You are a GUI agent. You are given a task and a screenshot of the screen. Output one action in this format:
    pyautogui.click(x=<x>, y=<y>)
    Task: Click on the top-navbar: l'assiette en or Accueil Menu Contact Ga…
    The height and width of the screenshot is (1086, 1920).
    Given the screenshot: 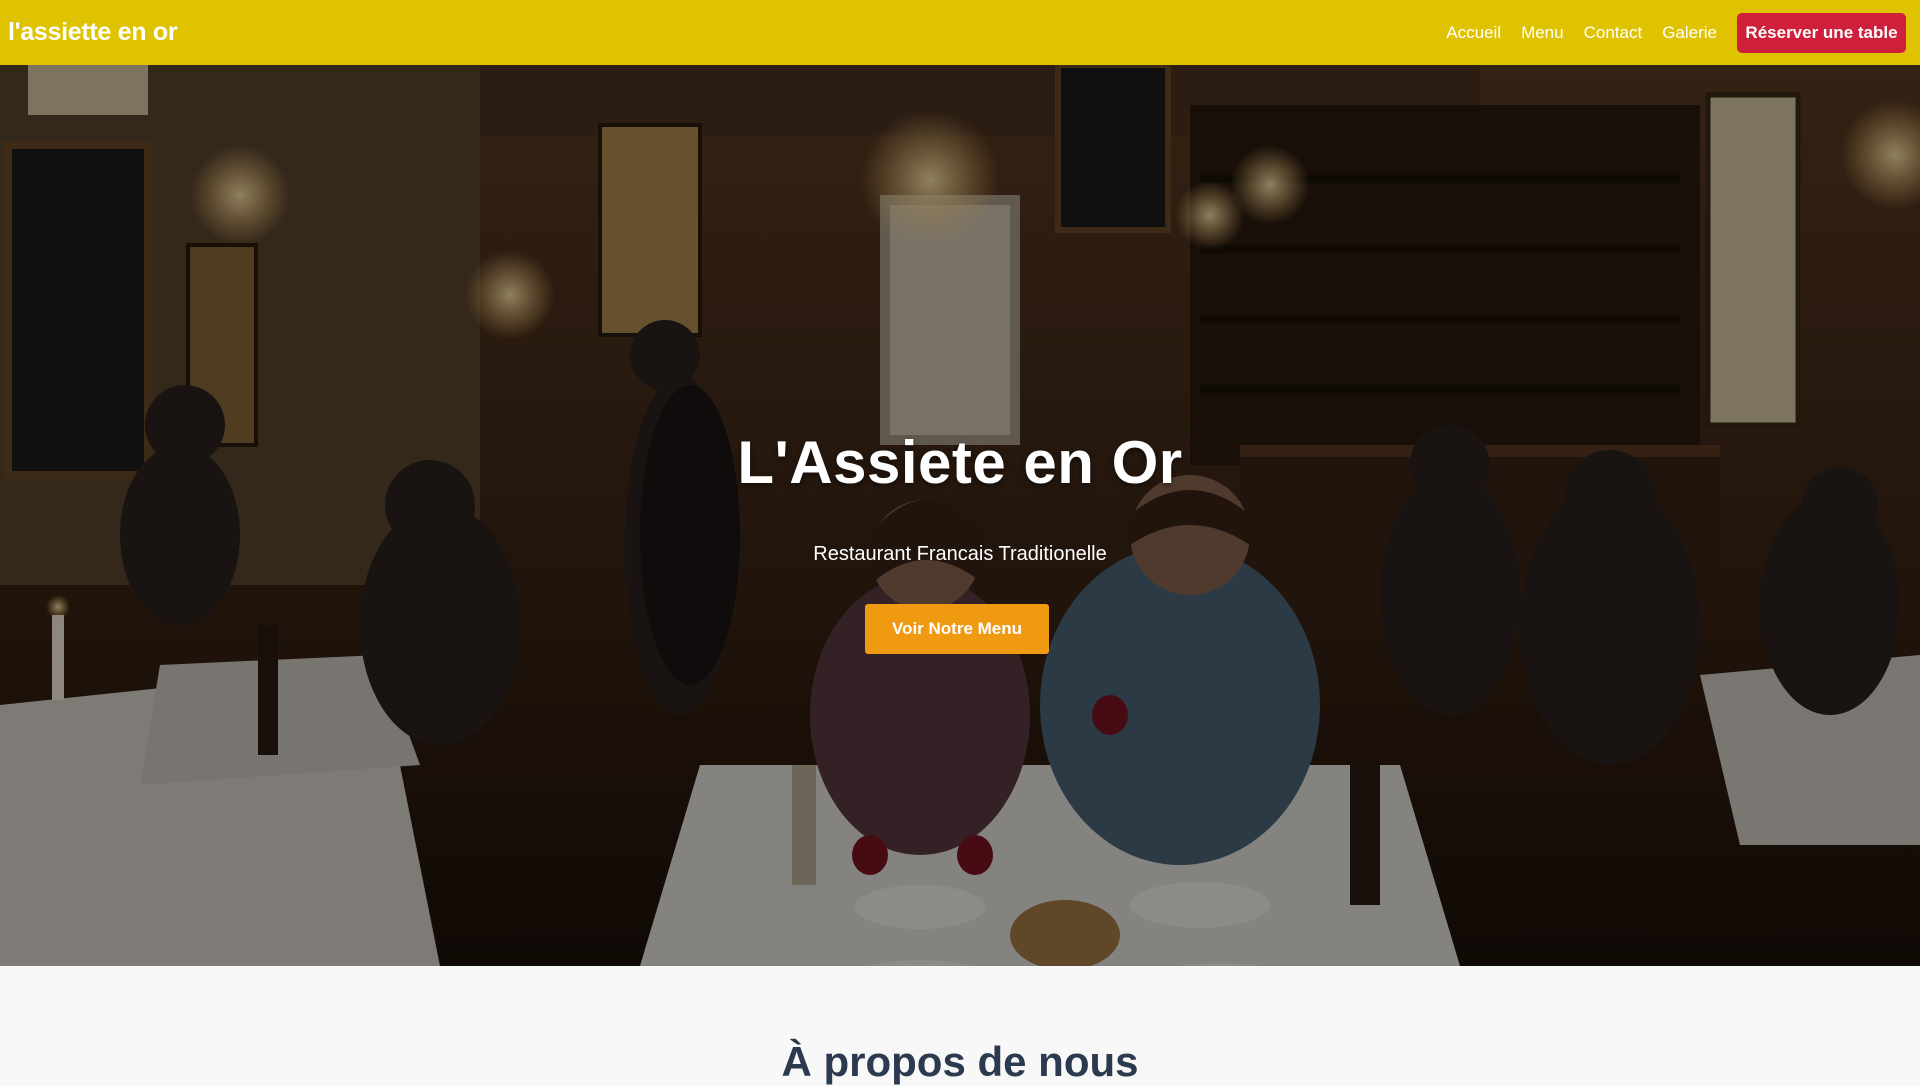 What is the action you would take?
    pyautogui.click(x=960, y=32)
    